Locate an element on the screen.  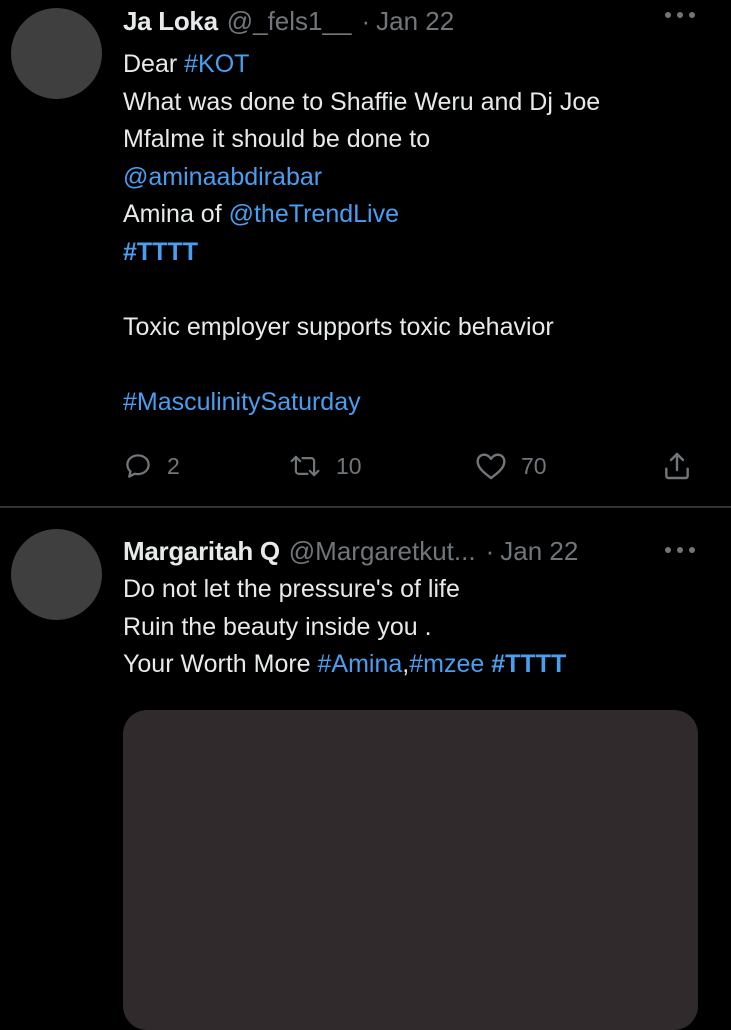
text-line: Toxic employer supports toxic behavior is located at coordinates (338, 326).